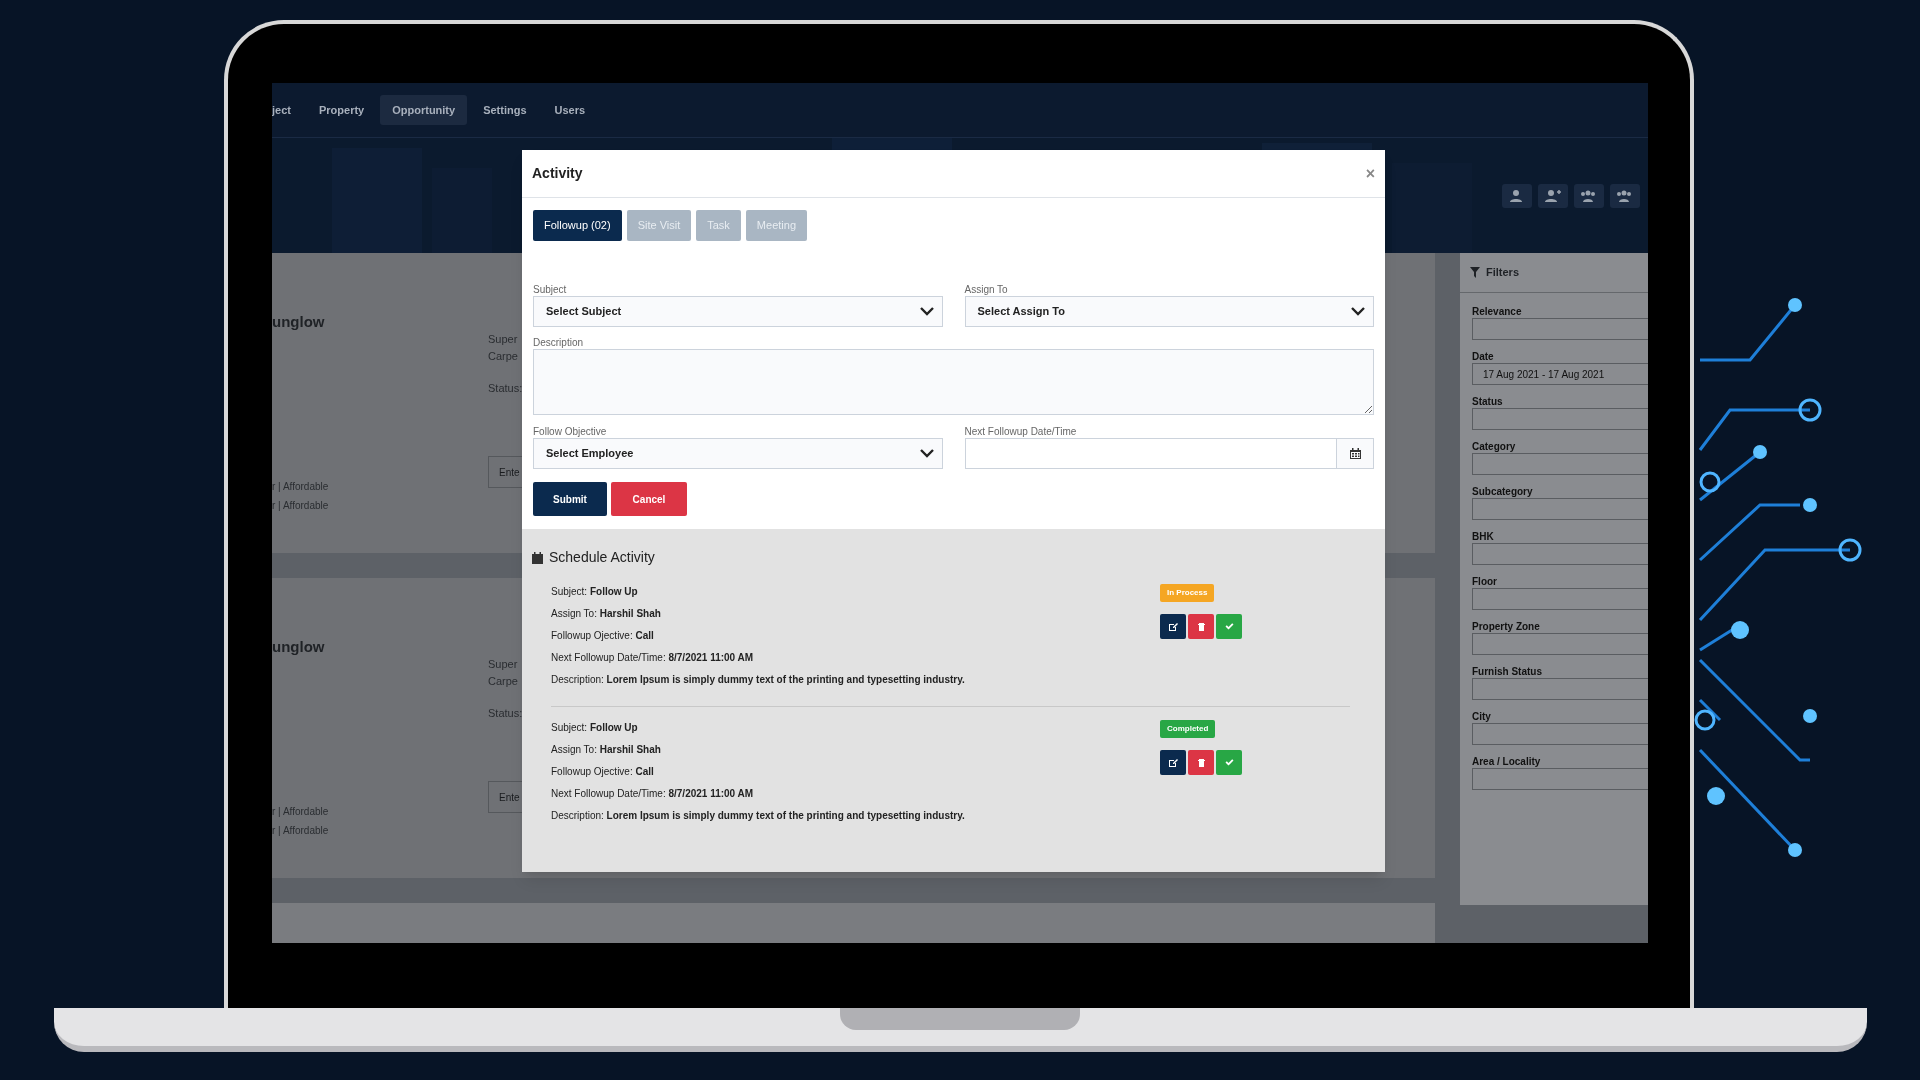  Describe the element at coordinates (1483, 536) in the screenshot. I see `field-label: BHK` at that location.